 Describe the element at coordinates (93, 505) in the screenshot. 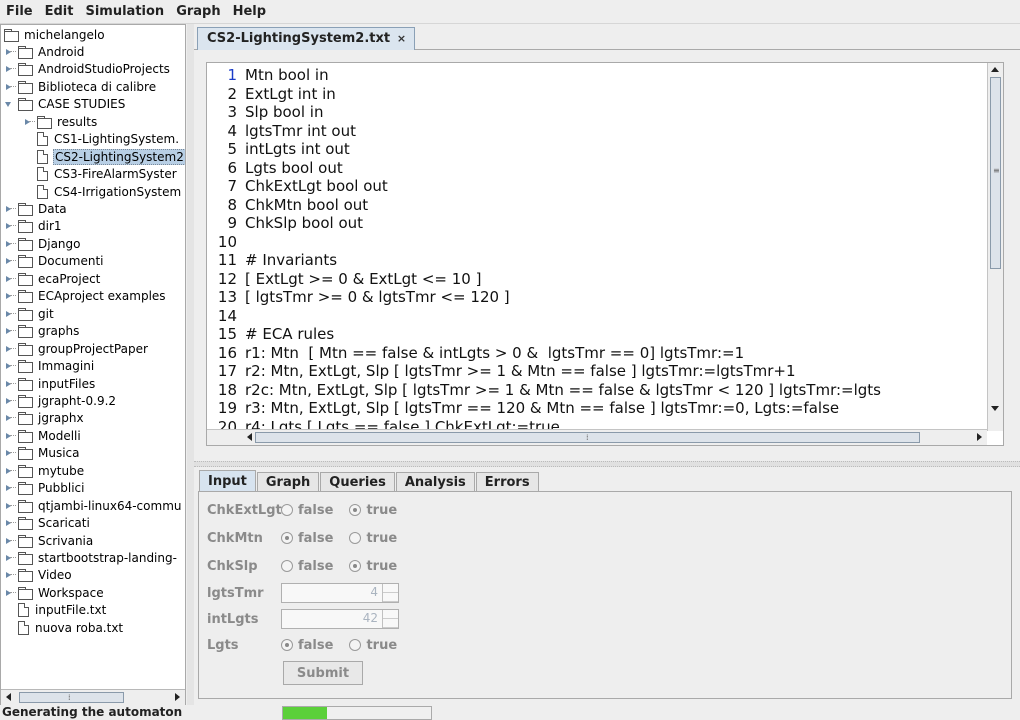

I see `tree-folder: qtjambi-linux64-commu` at that location.